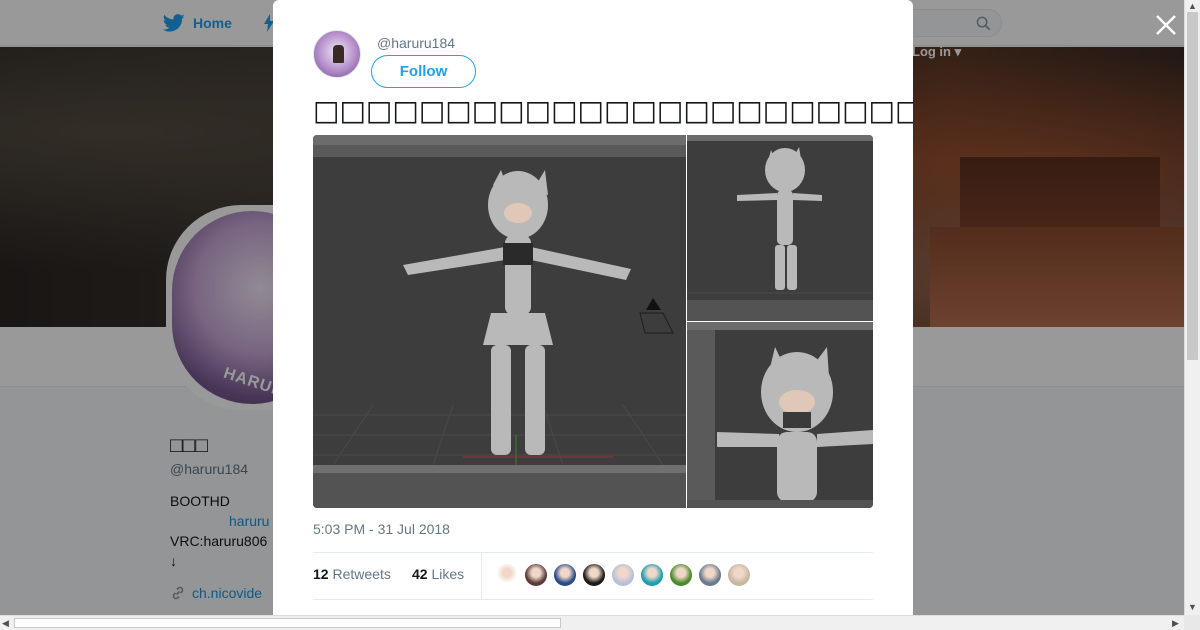 The width and height of the screenshot is (1200, 630). I want to click on horizontal-scrollbar: ◀ ▶, so click(592, 622).